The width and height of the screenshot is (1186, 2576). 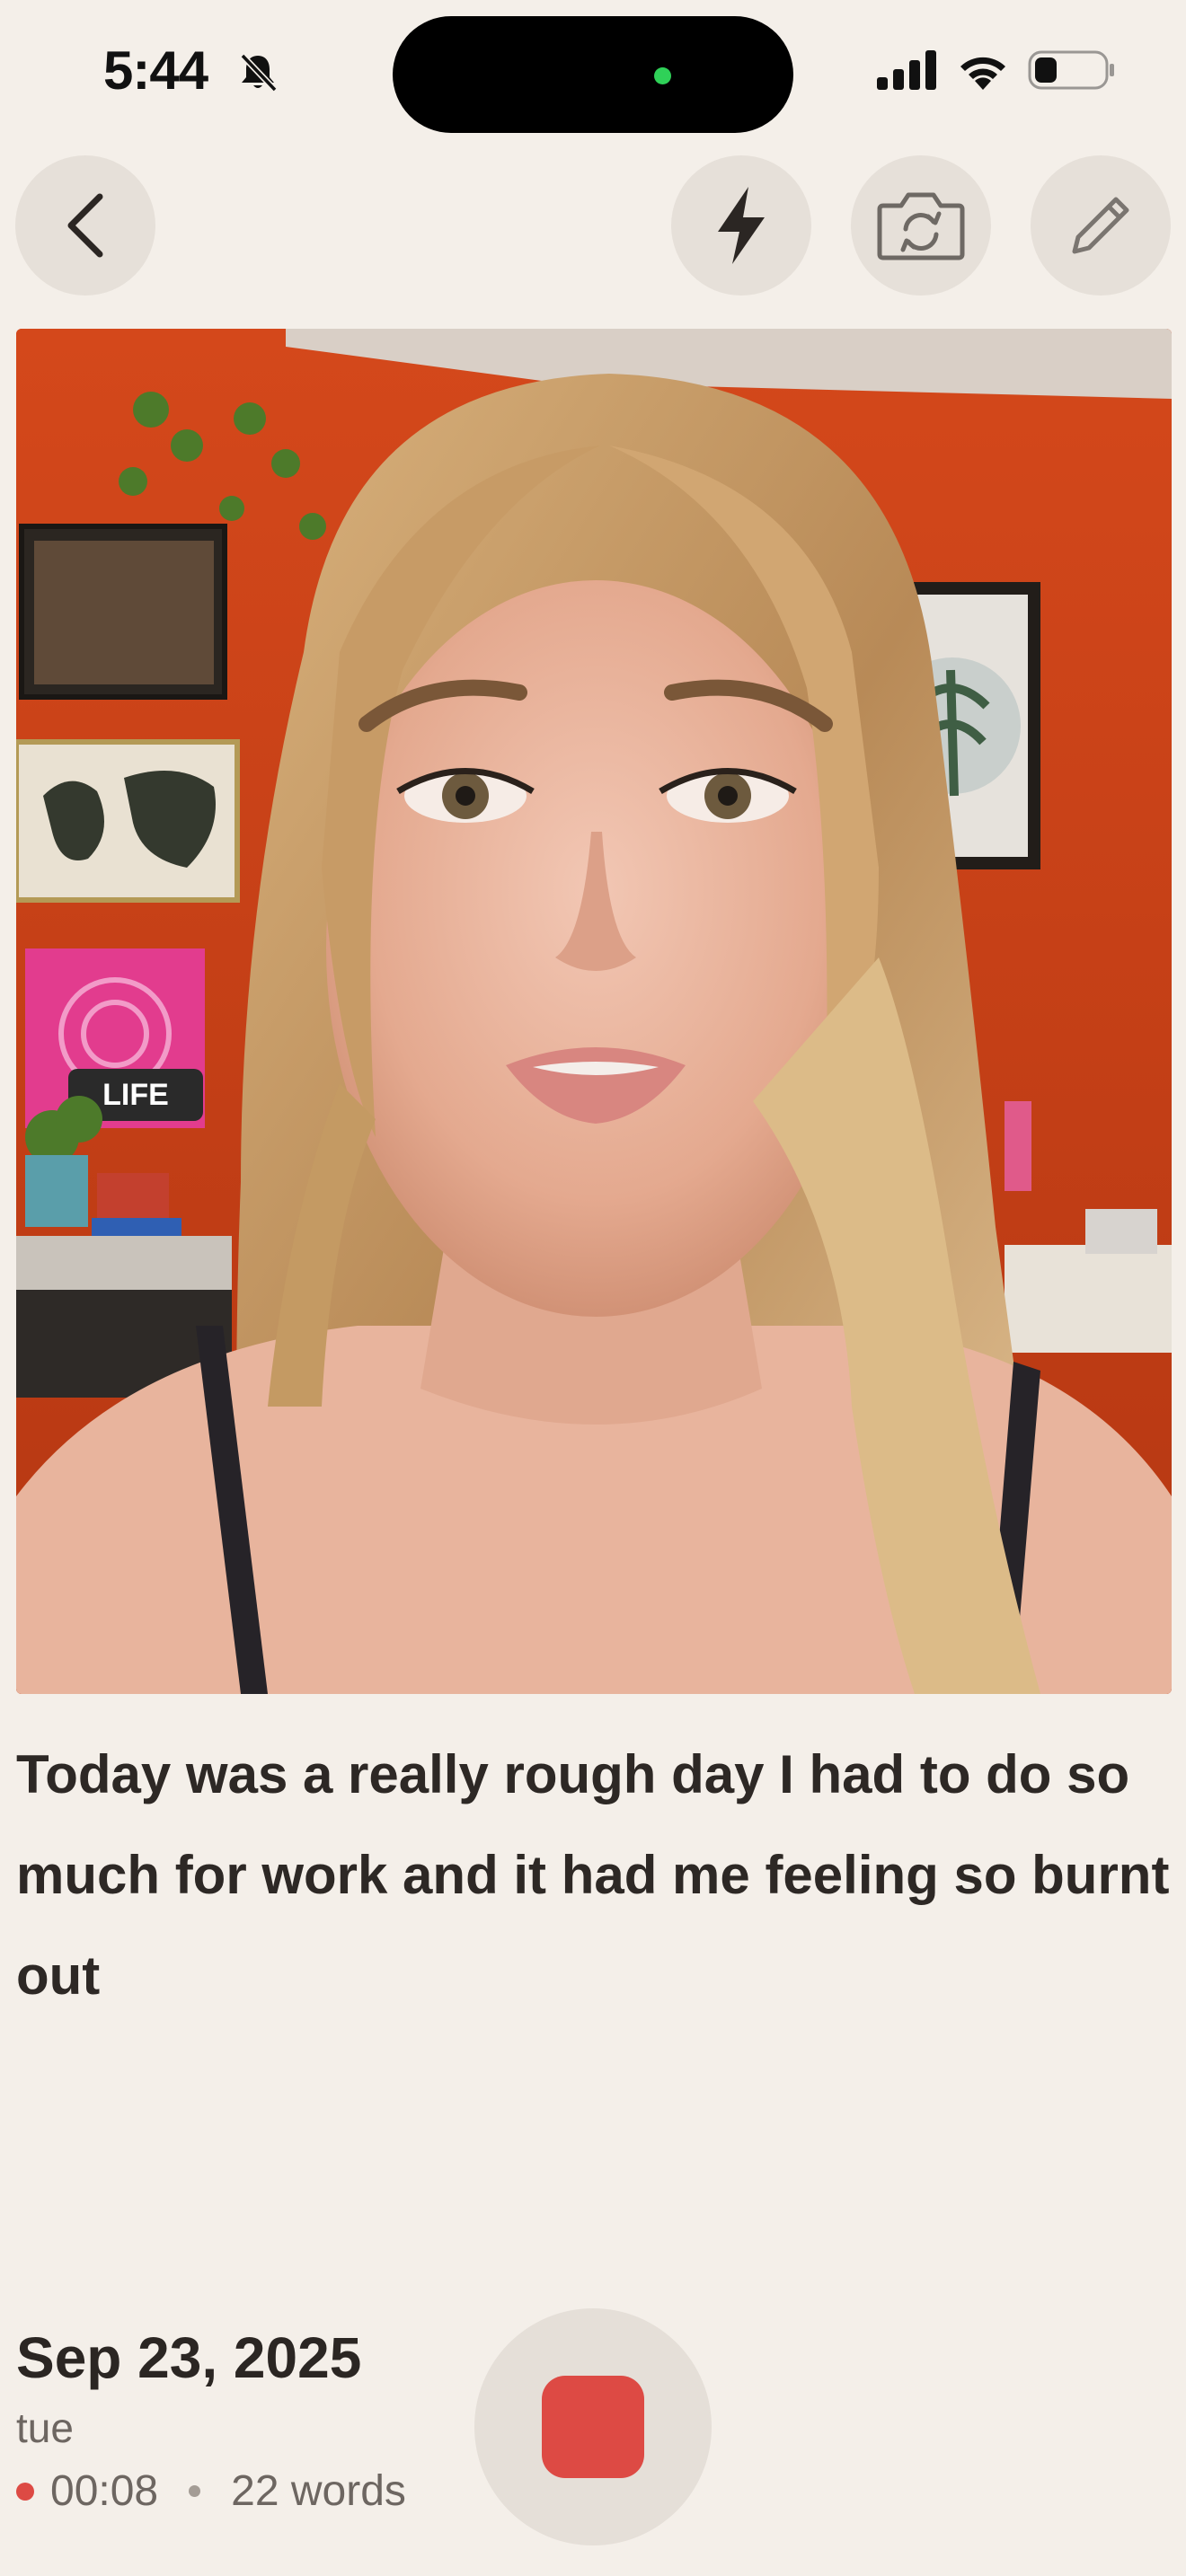 I want to click on flash-bolt-icon, so click(x=741, y=225).